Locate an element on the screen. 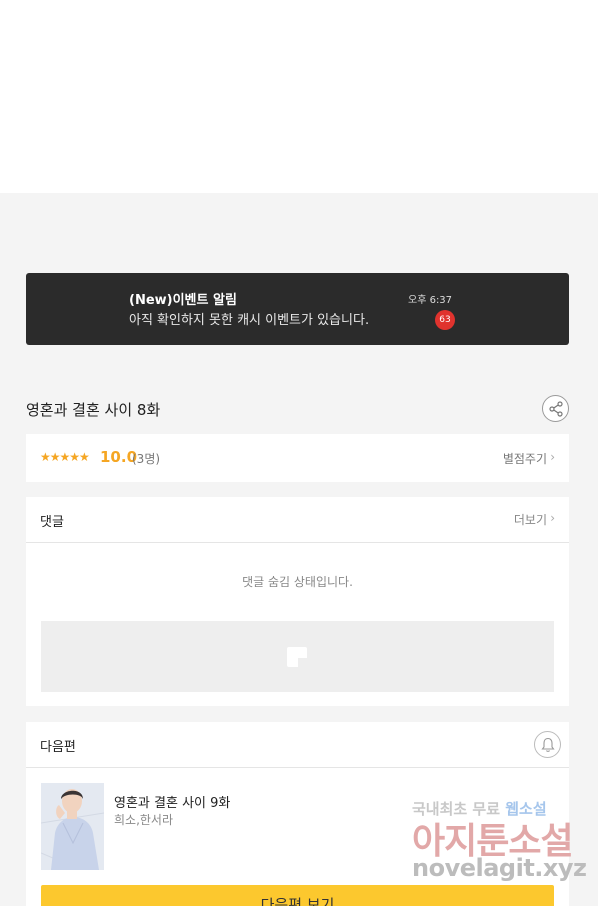 The width and height of the screenshot is (598, 906). next-episode-thumbnail is located at coordinates (72, 826).